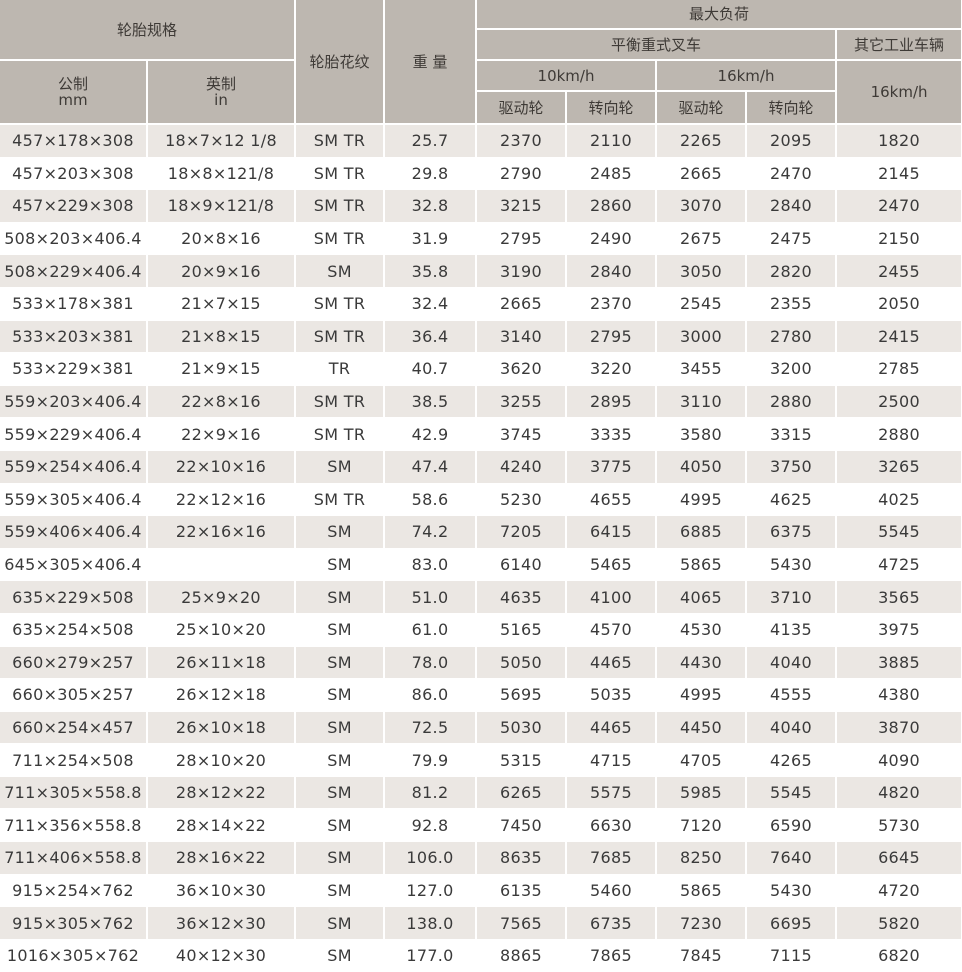 Image resolution: width=962 pixels, height=972 pixels. What do you see at coordinates (899, 923) in the screenshot?
I see `cell-other-load-16: 5820` at bounding box center [899, 923].